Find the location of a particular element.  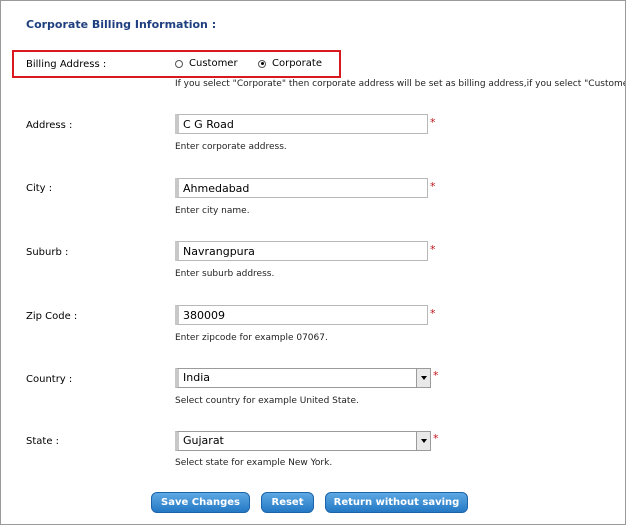

state-selected-value: Gujarat is located at coordinates (203, 440).